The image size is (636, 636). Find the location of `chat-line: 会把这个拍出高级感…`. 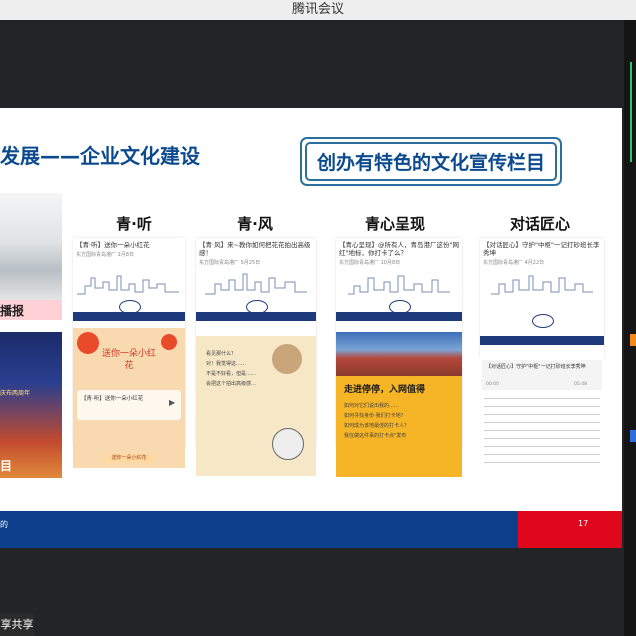

chat-line: 会把这个拍出高级感… is located at coordinates (231, 384).